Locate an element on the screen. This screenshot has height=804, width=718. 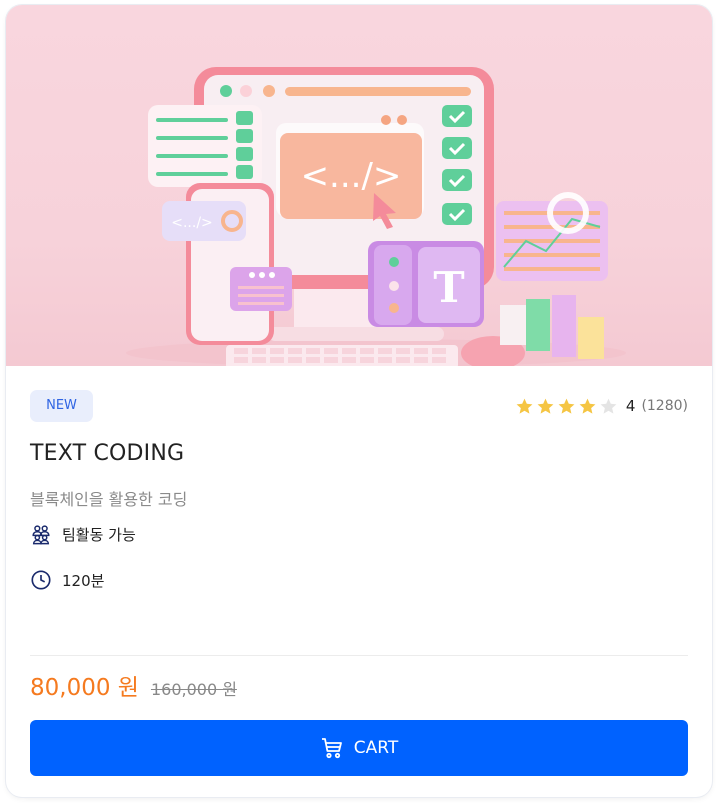
rating-score: 4 is located at coordinates (630, 406).